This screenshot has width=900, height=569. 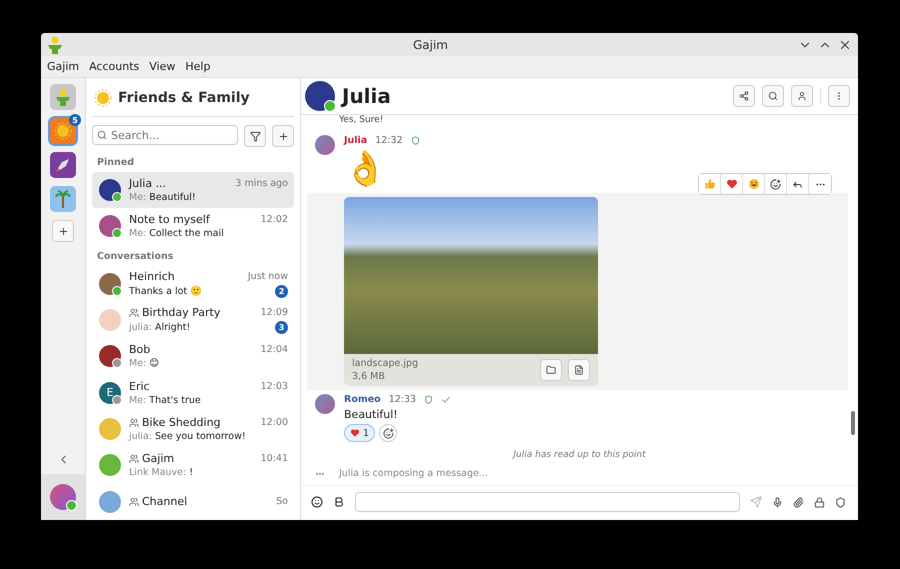 What do you see at coordinates (547, 502) in the screenshot?
I see `message-input` at bounding box center [547, 502].